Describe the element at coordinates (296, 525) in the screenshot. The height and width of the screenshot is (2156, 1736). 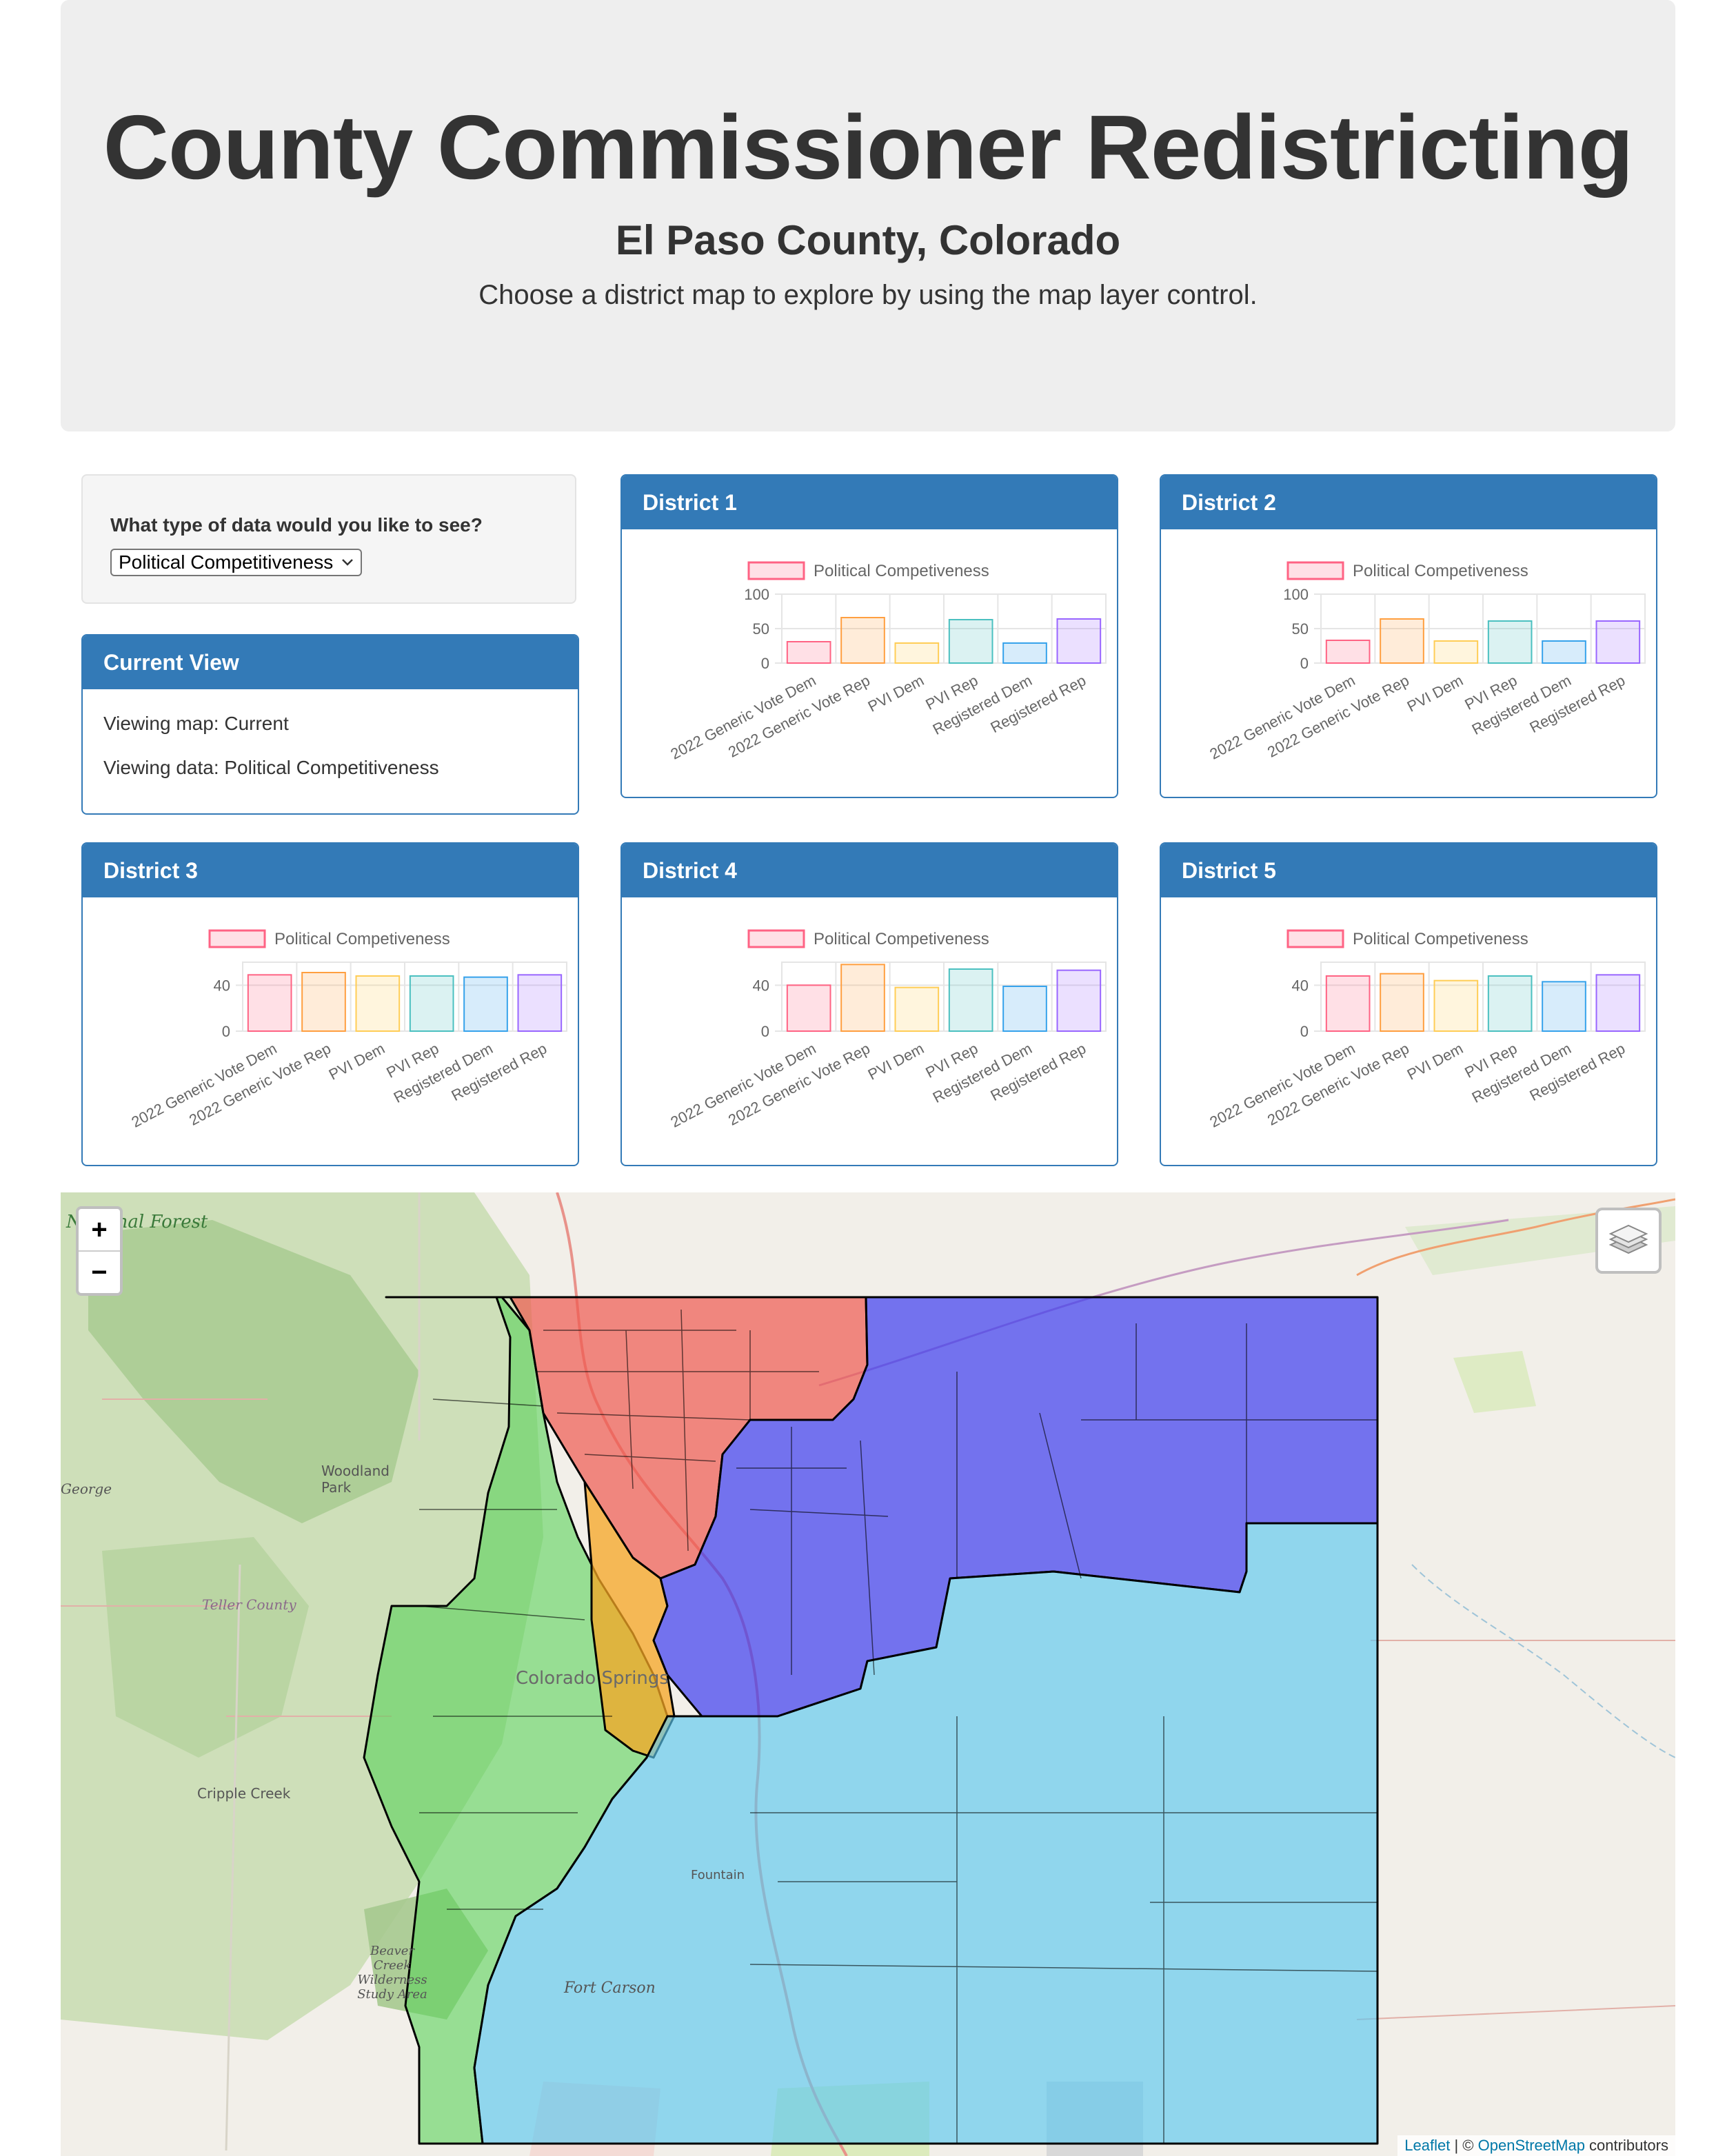
I see `data-type-label: What type of data would you like to see?` at that location.